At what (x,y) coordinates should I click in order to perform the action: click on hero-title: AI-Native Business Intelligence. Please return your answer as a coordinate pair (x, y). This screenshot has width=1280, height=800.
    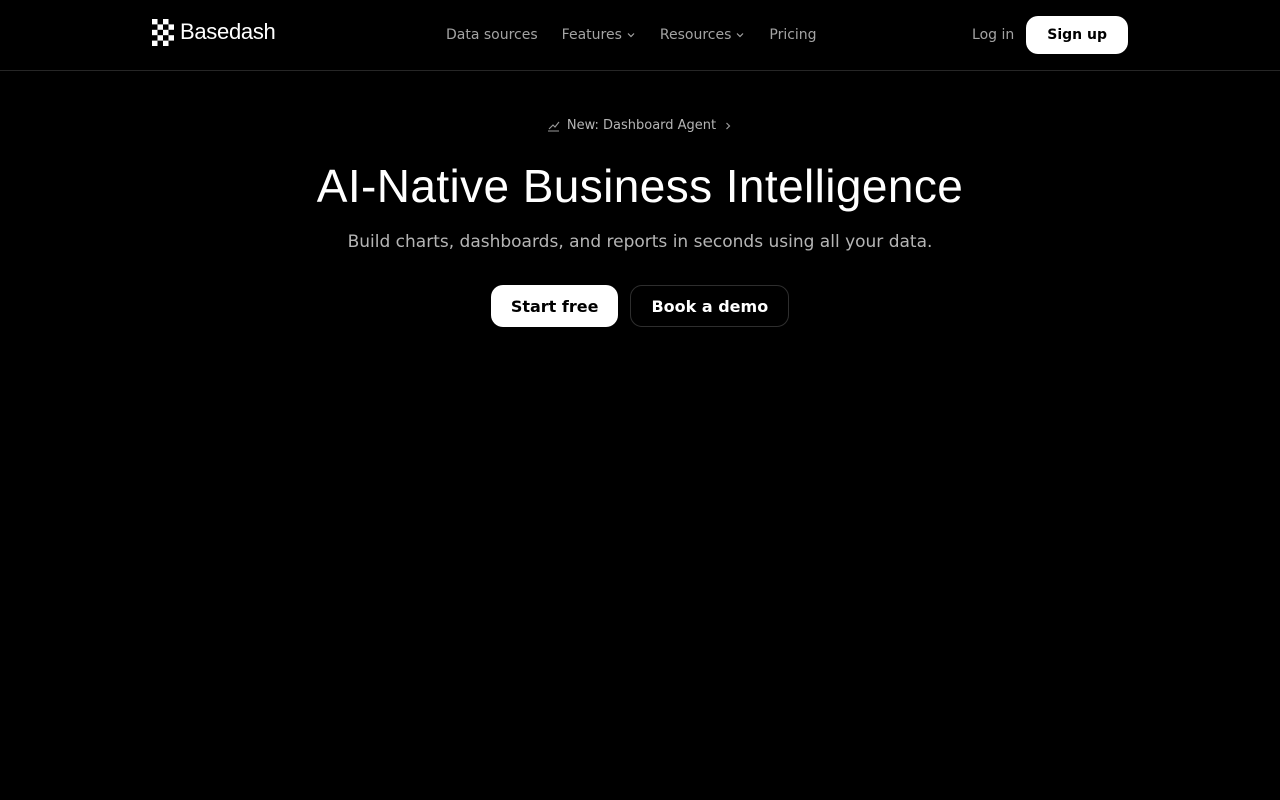
    Looking at the image, I should click on (640, 186).